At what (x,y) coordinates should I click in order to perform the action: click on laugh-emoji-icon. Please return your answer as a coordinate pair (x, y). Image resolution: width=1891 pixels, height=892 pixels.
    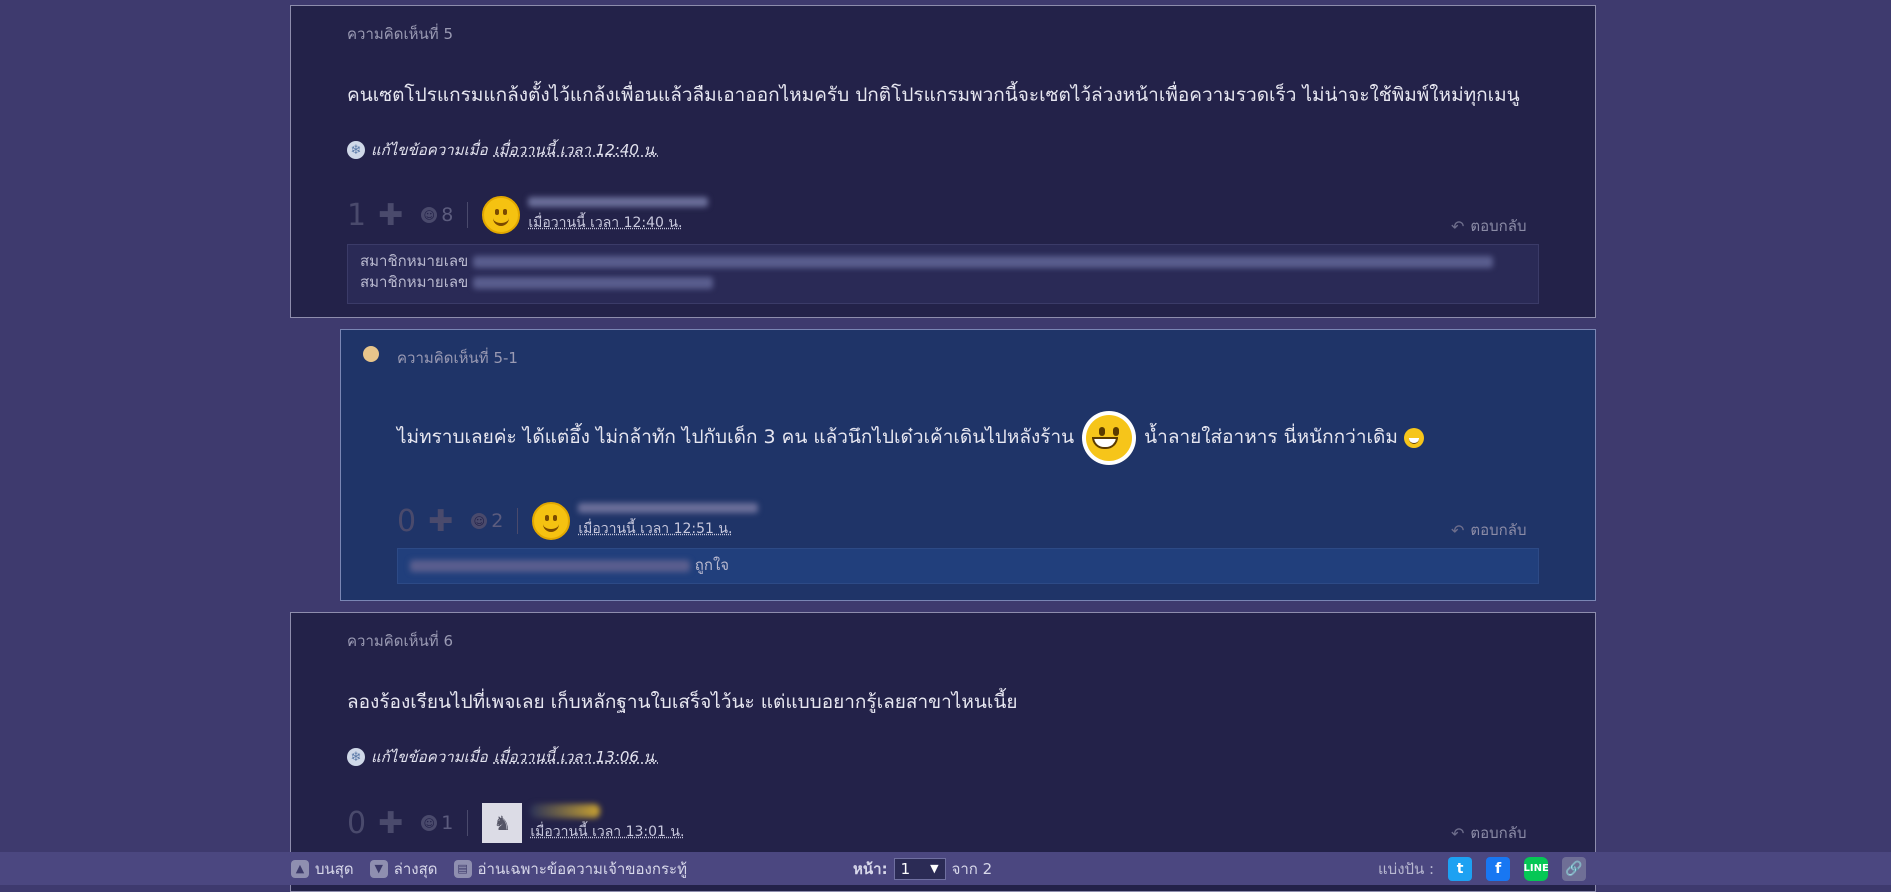
    Looking at the image, I should click on (1413, 437).